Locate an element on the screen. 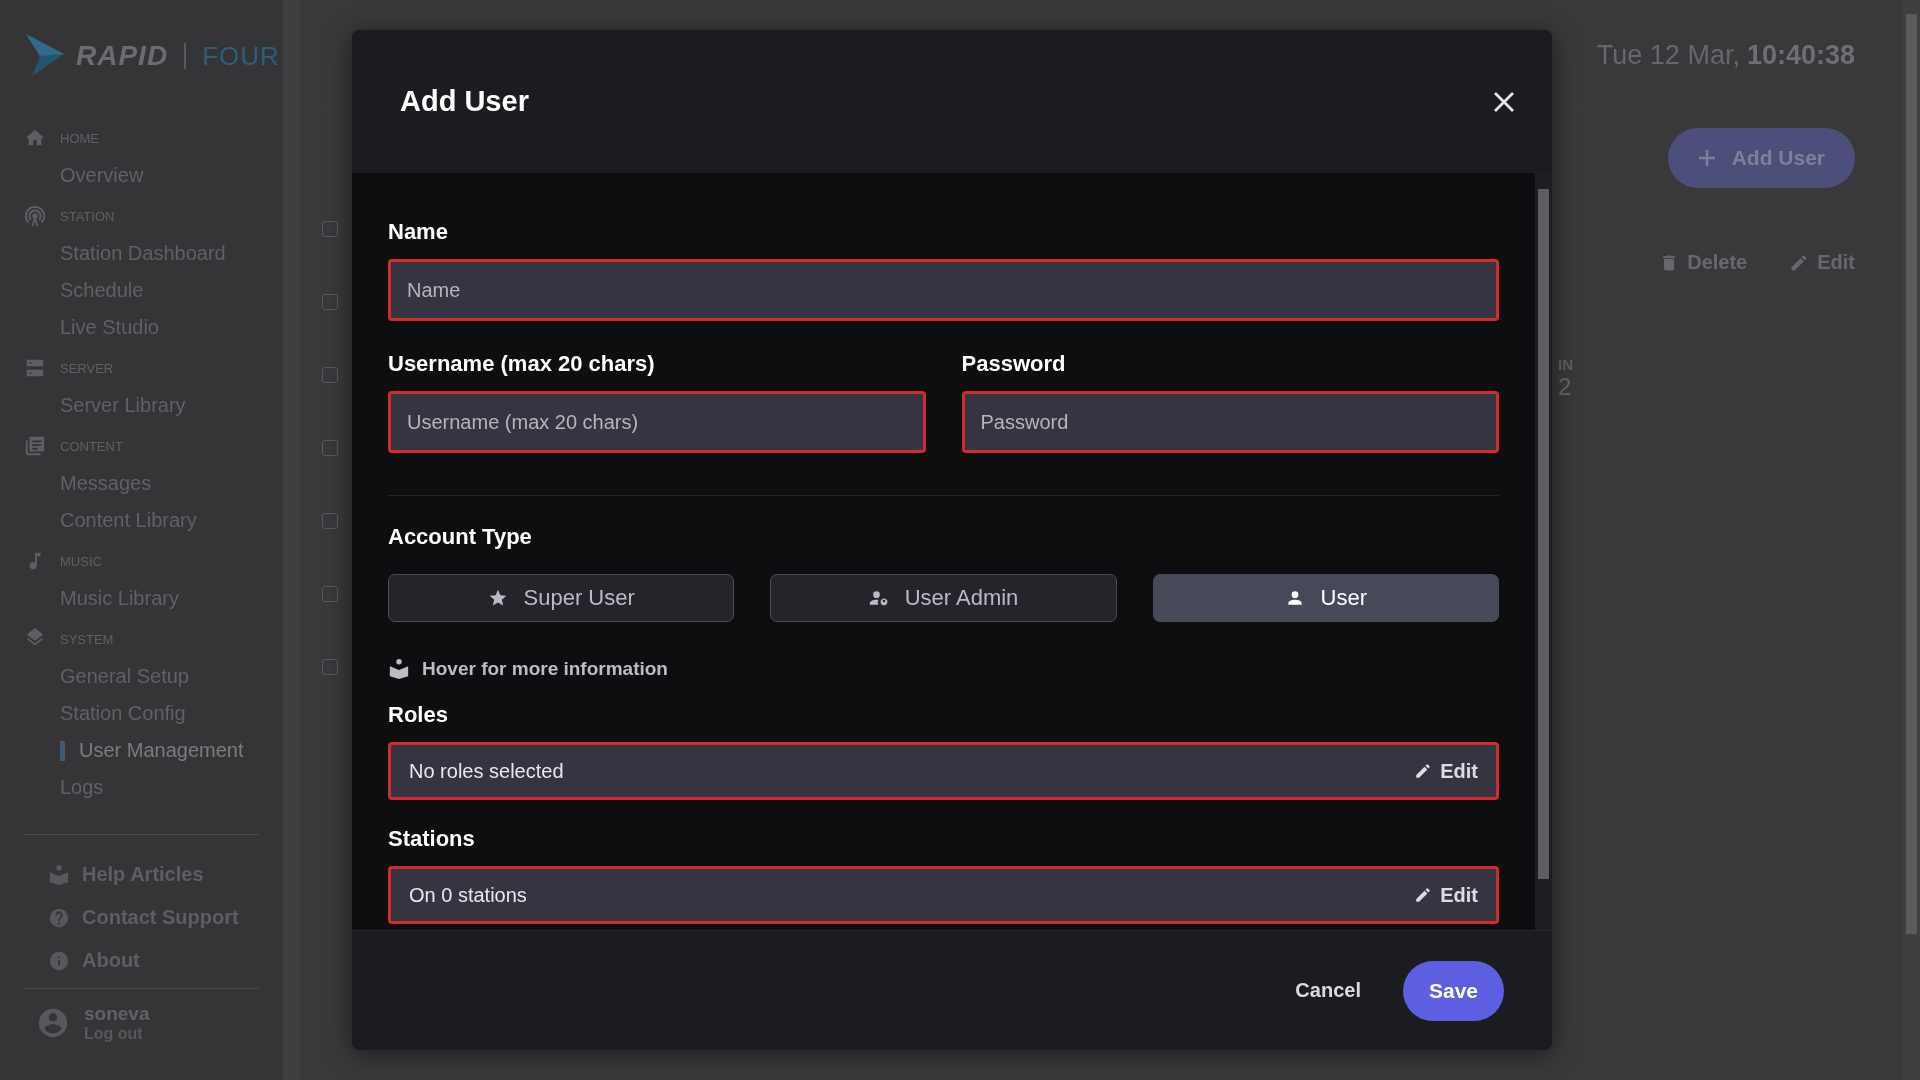 The image size is (1920, 1080). server-icon is located at coordinates (35, 368).